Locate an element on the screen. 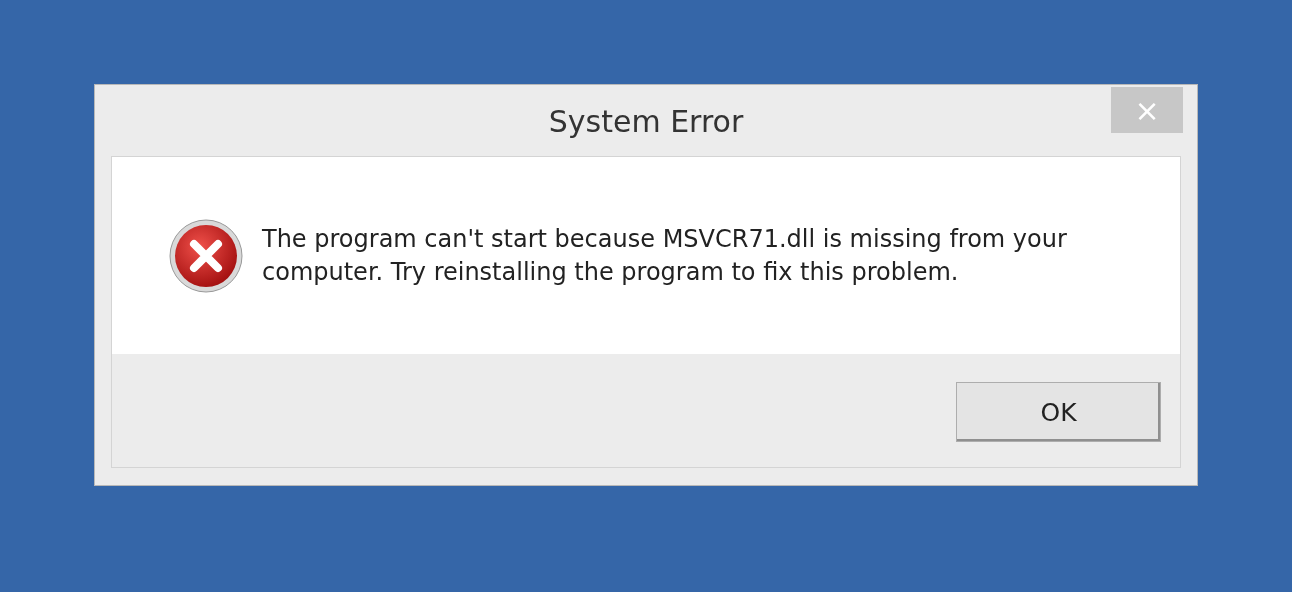 The width and height of the screenshot is (1292, 592). error-message: The program can't start because MSVCR71.dll is missing from your computer. Try reinstalling the program to fix this problem. is located at coordinates (665, 255).